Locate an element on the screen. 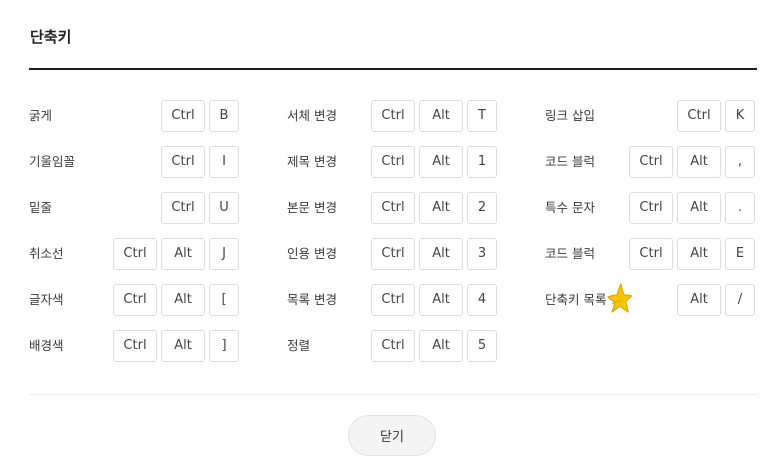  key-combo: Ctrl I is located at coordinates (200, 162).